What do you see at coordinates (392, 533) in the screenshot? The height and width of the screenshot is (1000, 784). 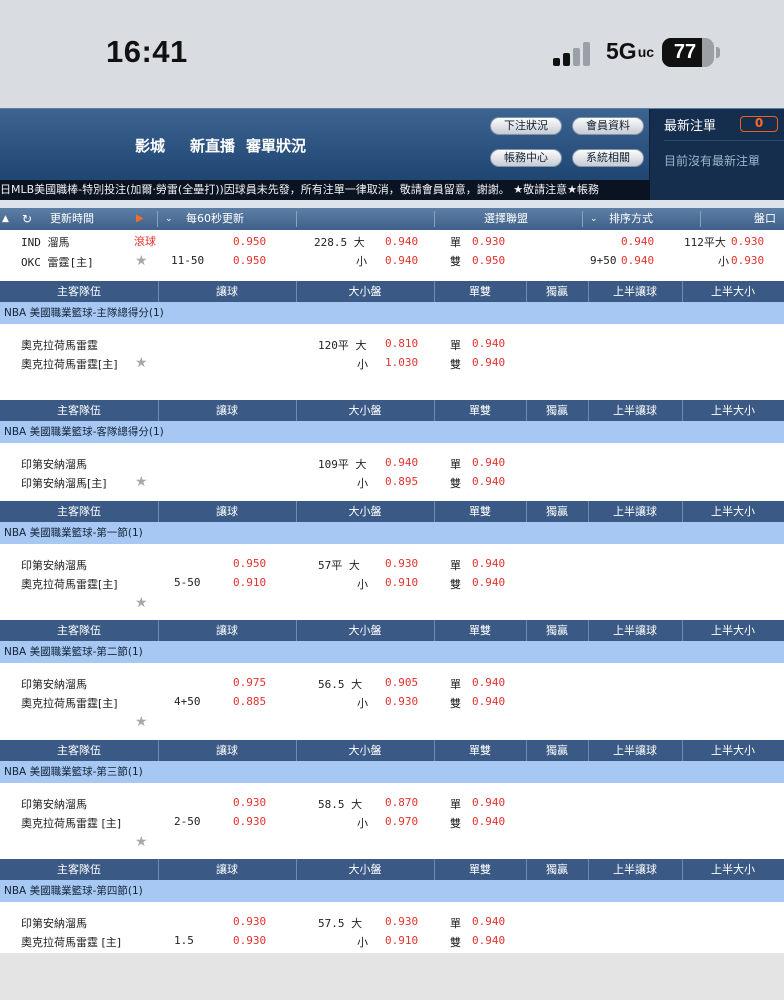 I see `league-header: NBA 美國職業籃球-第一節(1)` at bounding box center [392, 533].